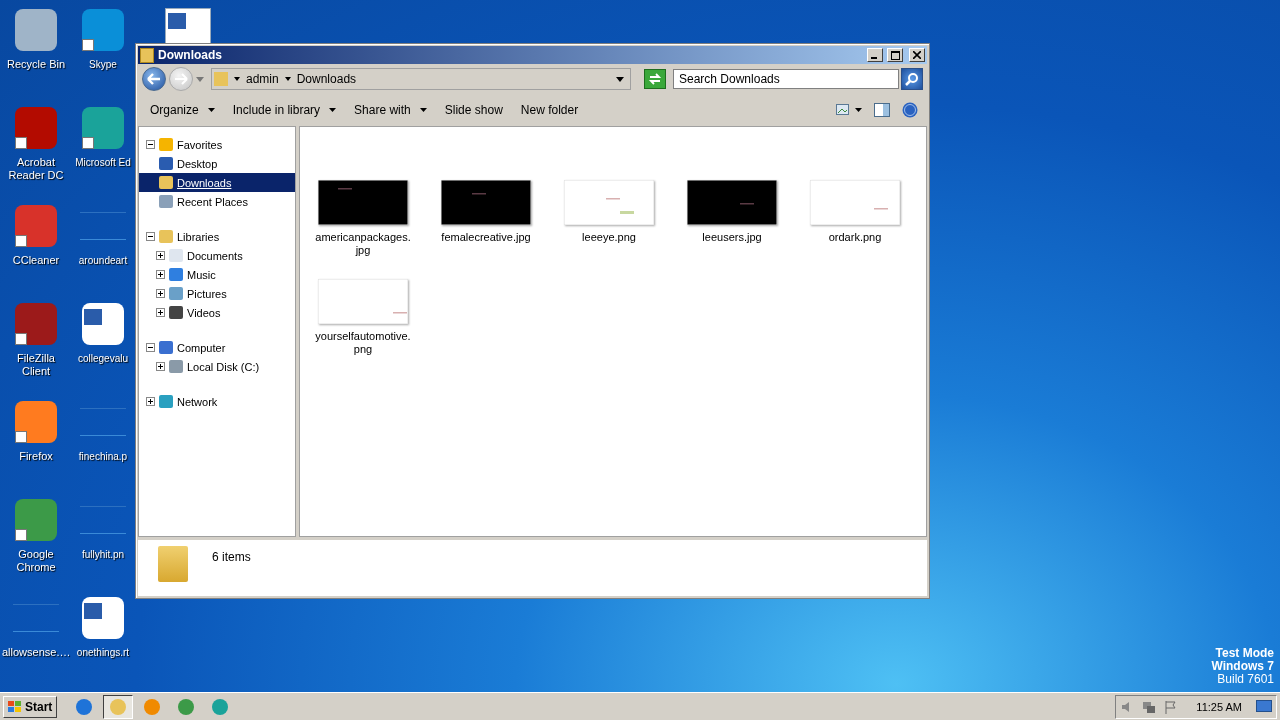 The width and height of the screenshot is (1280, 720). What do you see at coordinates (103, 652) in the screenshot?
I see `desktop-icon-label: onethings.rt` at bounding box center [103, 652].